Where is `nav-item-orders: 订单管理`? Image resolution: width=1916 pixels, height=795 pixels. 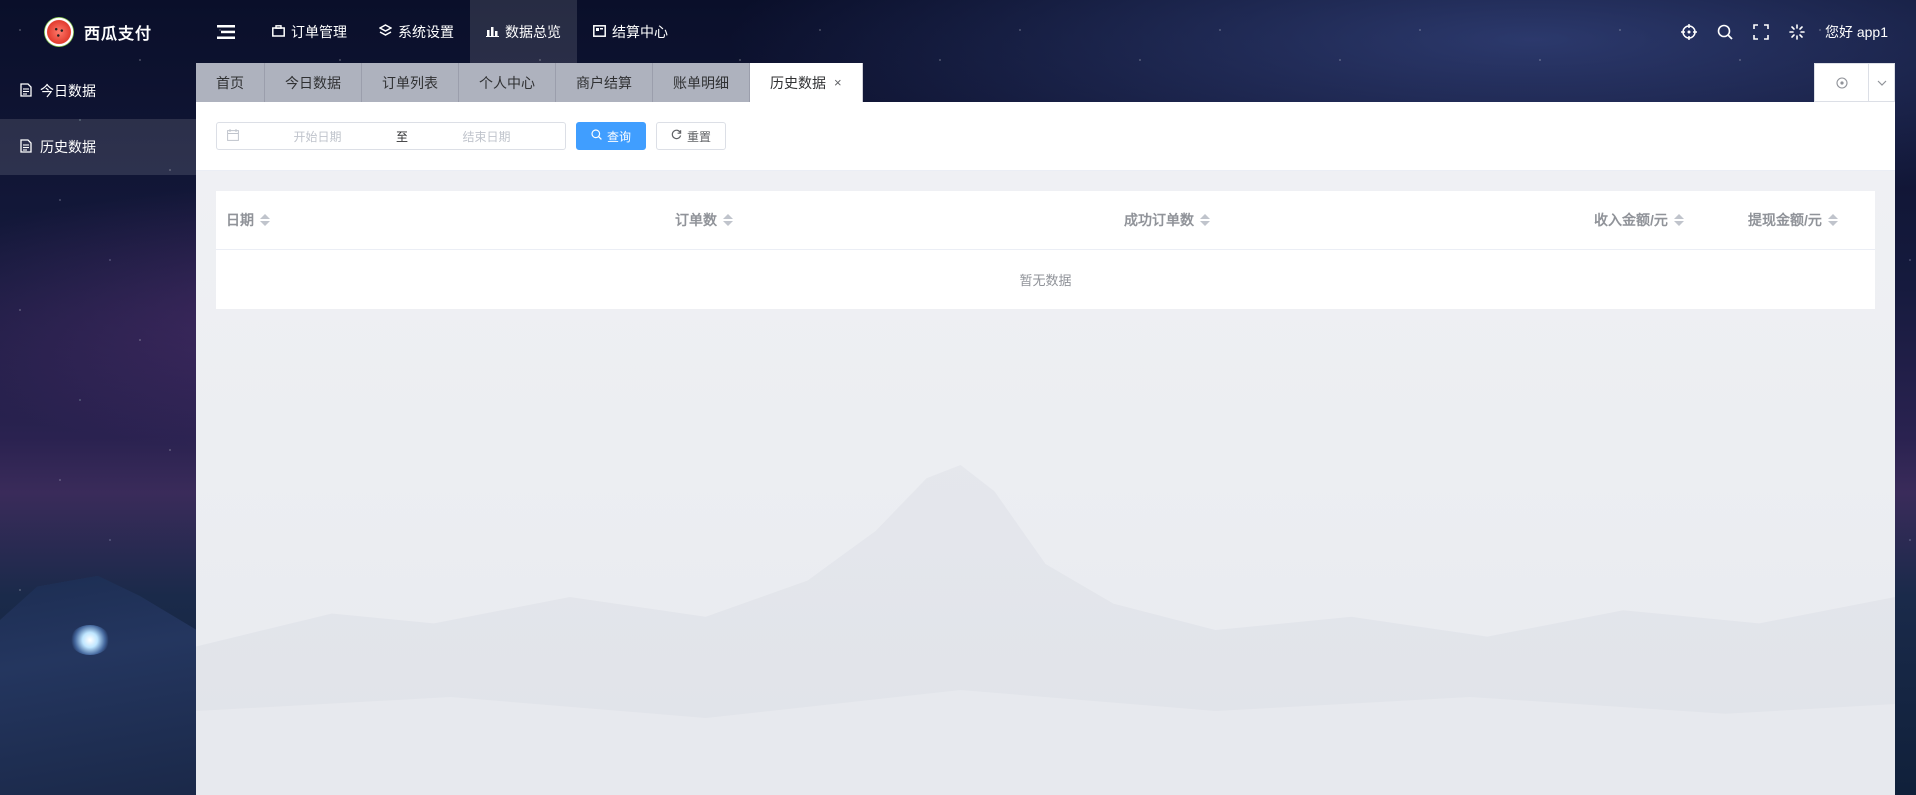
nav-item-orders: 订单管理 is located at coordinates (309, 31).